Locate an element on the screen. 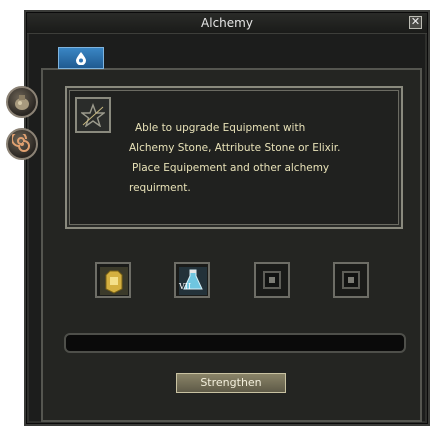 This screenshot has width=436, height=429. description-line-3: Place Equipement and other alchemy is located at coordinates (231, 168).